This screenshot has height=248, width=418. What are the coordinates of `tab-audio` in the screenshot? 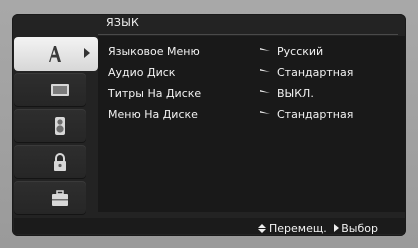 It's located at (50, 126).